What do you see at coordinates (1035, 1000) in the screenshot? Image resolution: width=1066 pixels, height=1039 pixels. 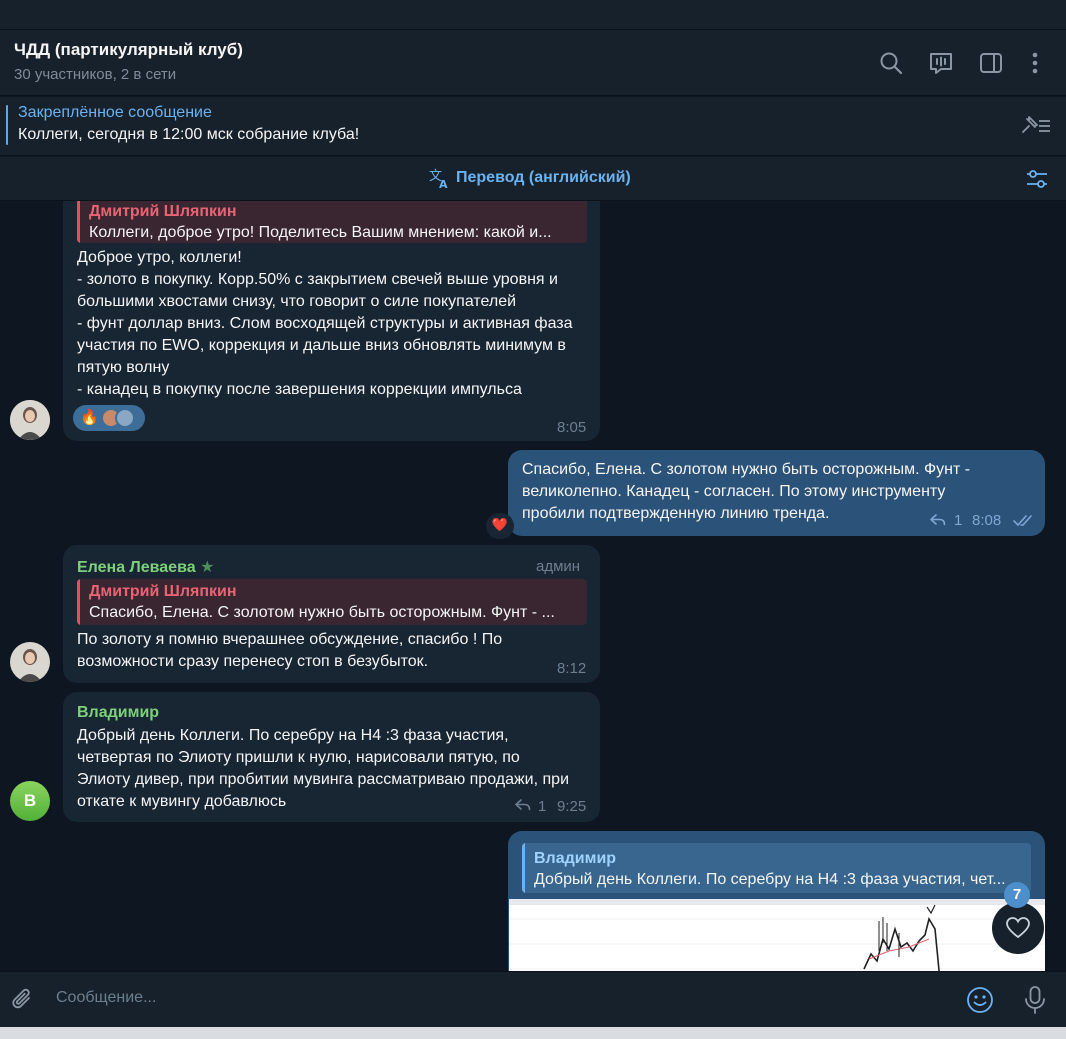 I see `microphone-icon` at bounding box center [1035, 1000].